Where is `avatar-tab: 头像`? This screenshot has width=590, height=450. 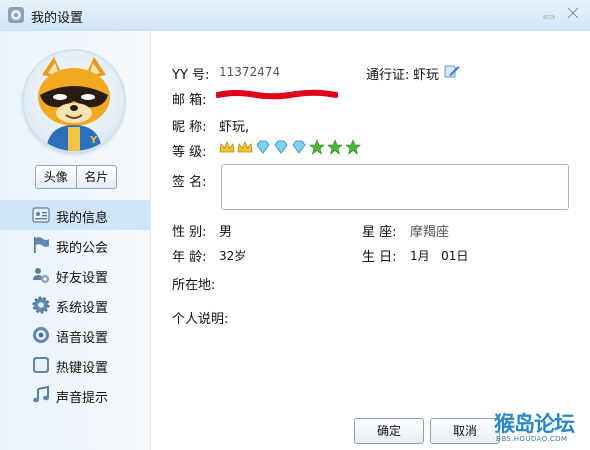 avatar-tab: 头像 is located at coordinates (56, 177).